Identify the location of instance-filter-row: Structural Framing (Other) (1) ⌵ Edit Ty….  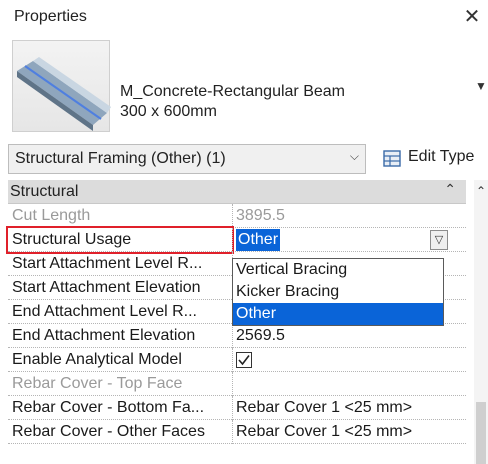
(248, 159).